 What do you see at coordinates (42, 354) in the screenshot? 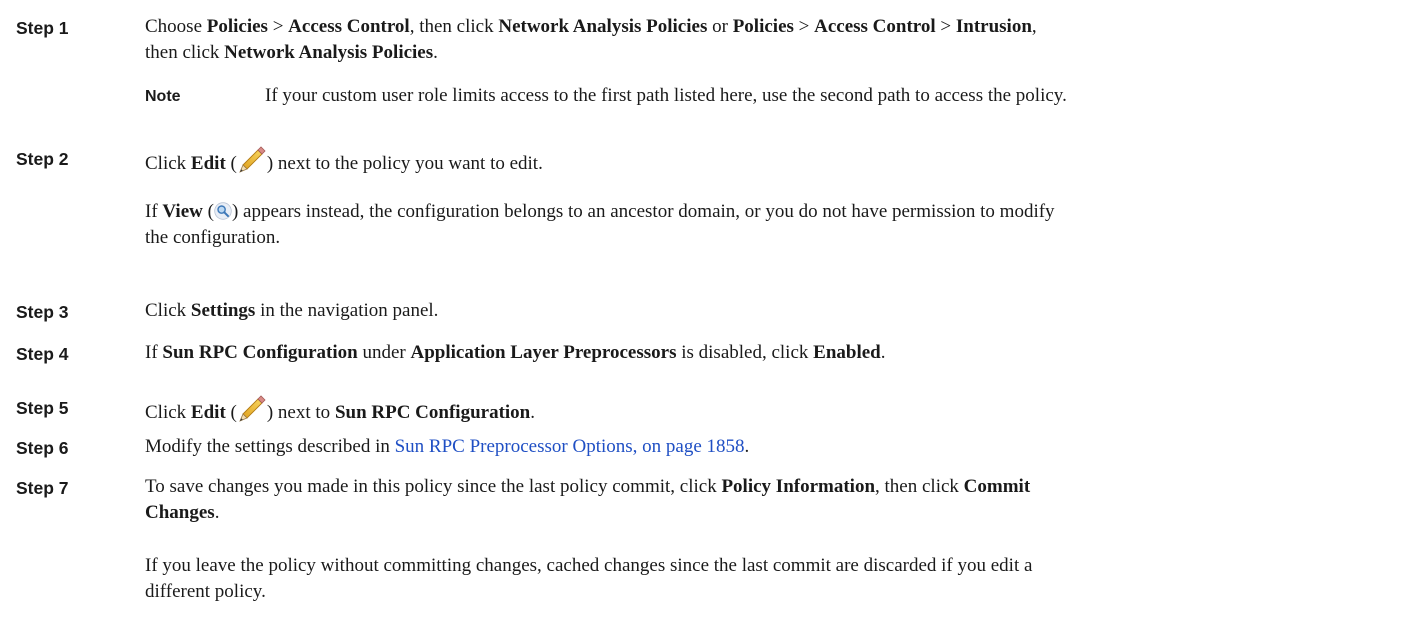
I see `step-4-label: Step 4` at bounding box center [42, 354].